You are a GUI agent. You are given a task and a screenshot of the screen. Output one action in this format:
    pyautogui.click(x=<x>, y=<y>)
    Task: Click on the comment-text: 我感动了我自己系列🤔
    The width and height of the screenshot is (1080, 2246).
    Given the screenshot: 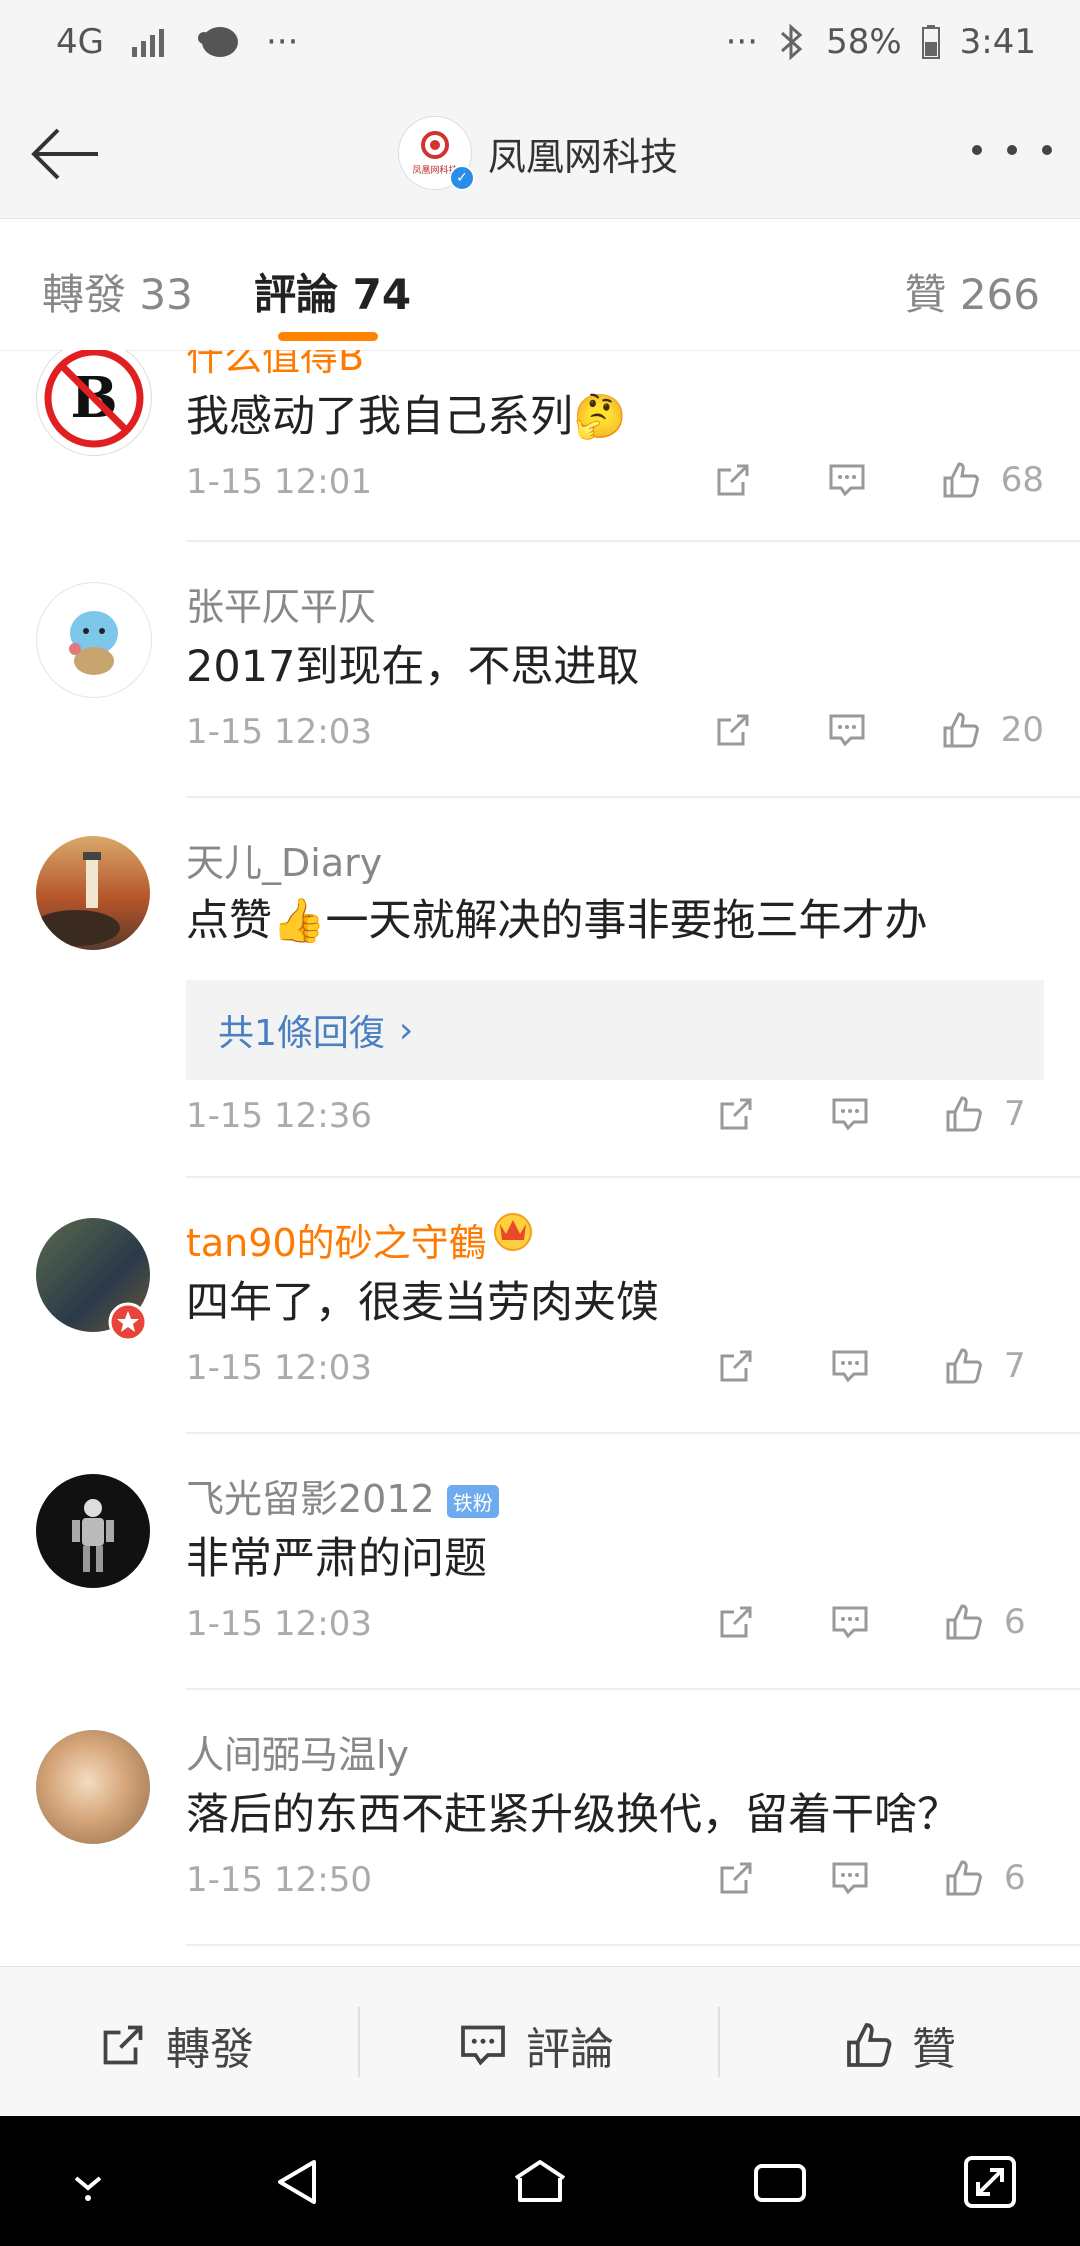 What is the action you would take?
    pyautogui.click(x=406, y=417)
    